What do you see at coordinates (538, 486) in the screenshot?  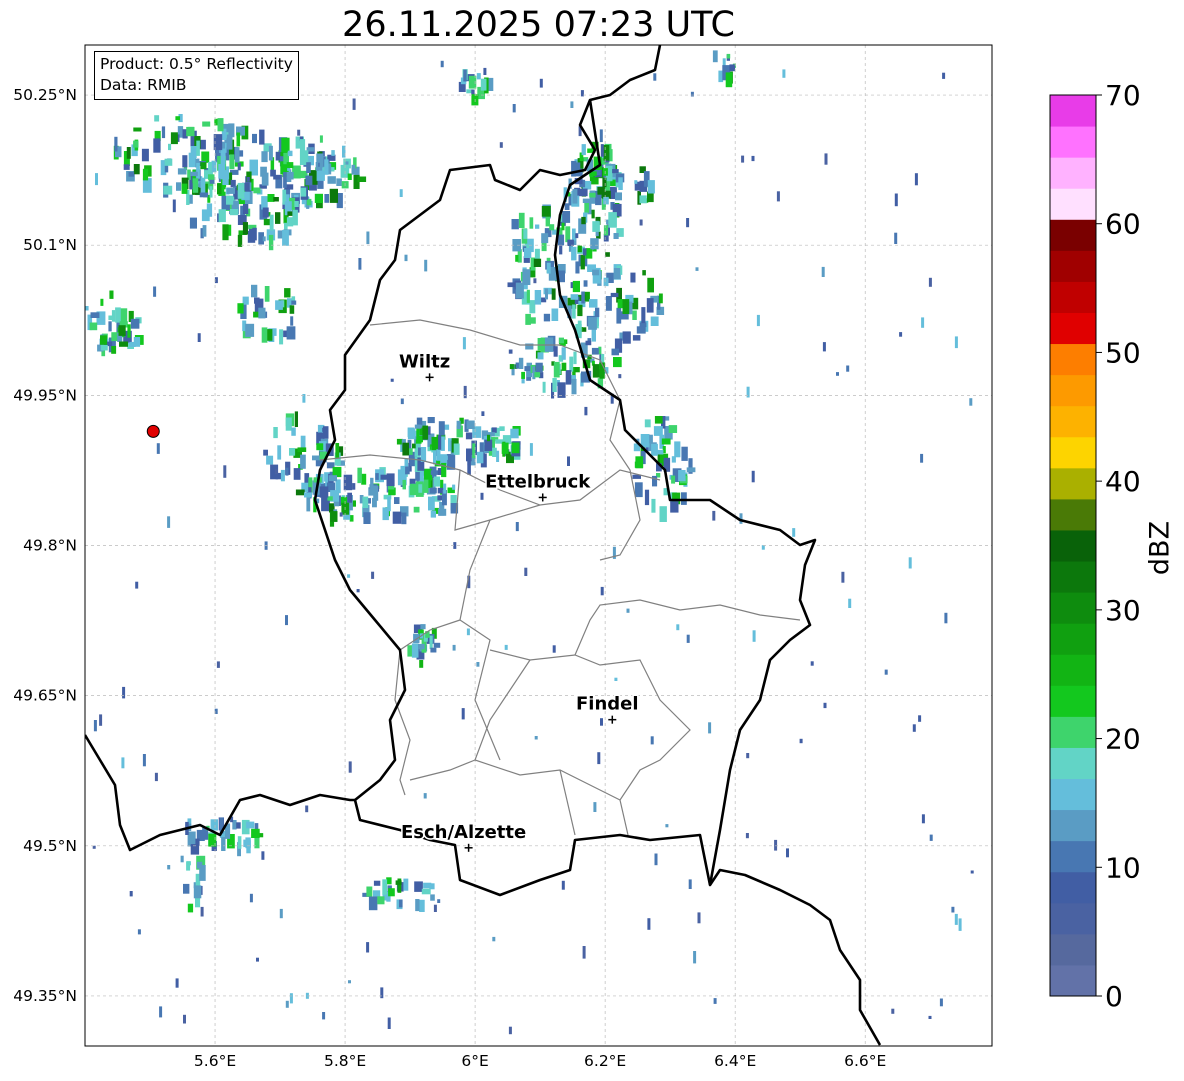 I see `city-marker: Ettelbruck` at bounding box center [538, 486].